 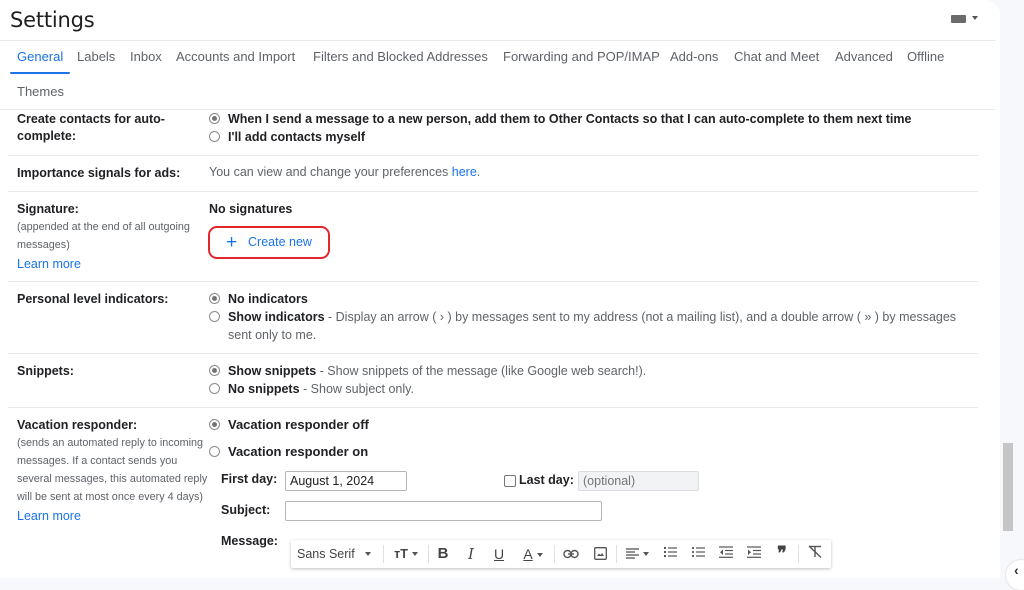 What do you see at coordinates (499, 554) in the screenshot?
I see `underline-button: U` at bounding box center [499, 554].